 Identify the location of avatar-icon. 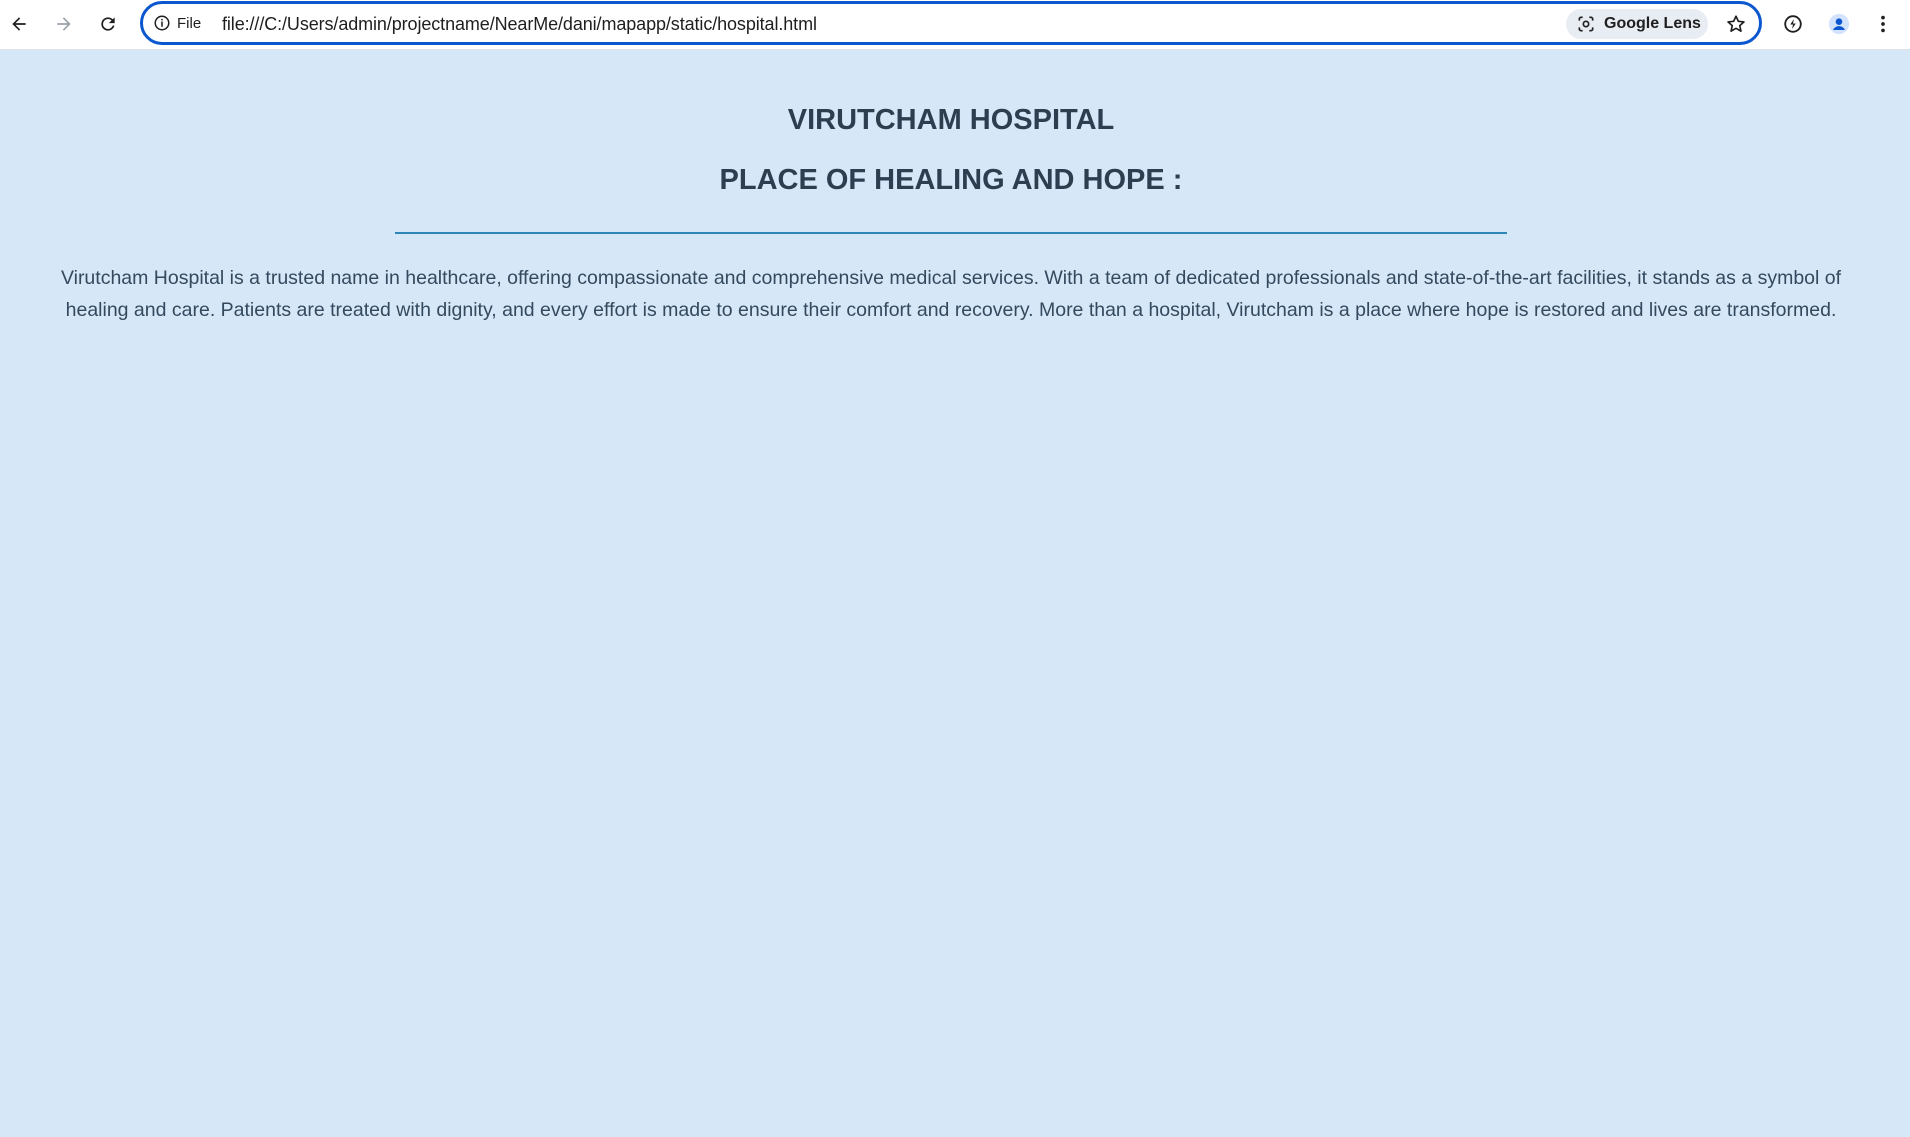
(1839, 24).